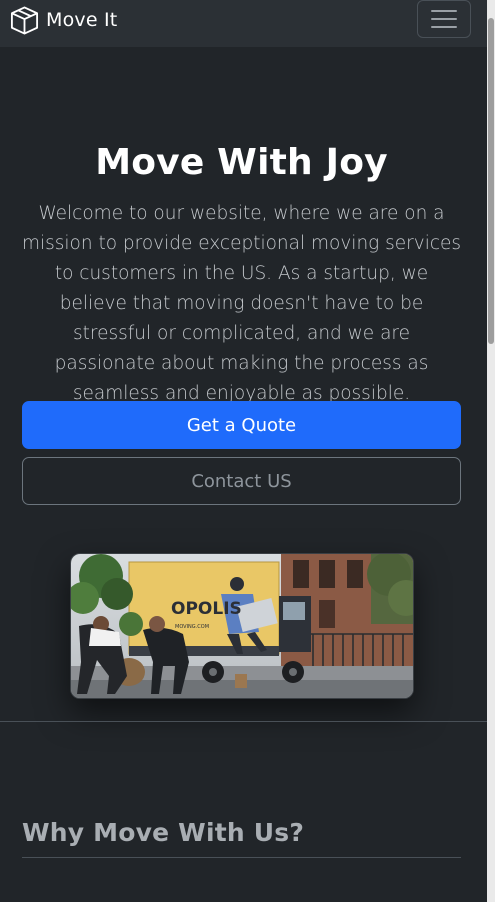 This screenshot has width=495, height=902. What do you see at coordinates (163, 832) in the screenshot?
I see `why-move-with-us-heading: Why Move With Us?` at bounding box center [163, 832].